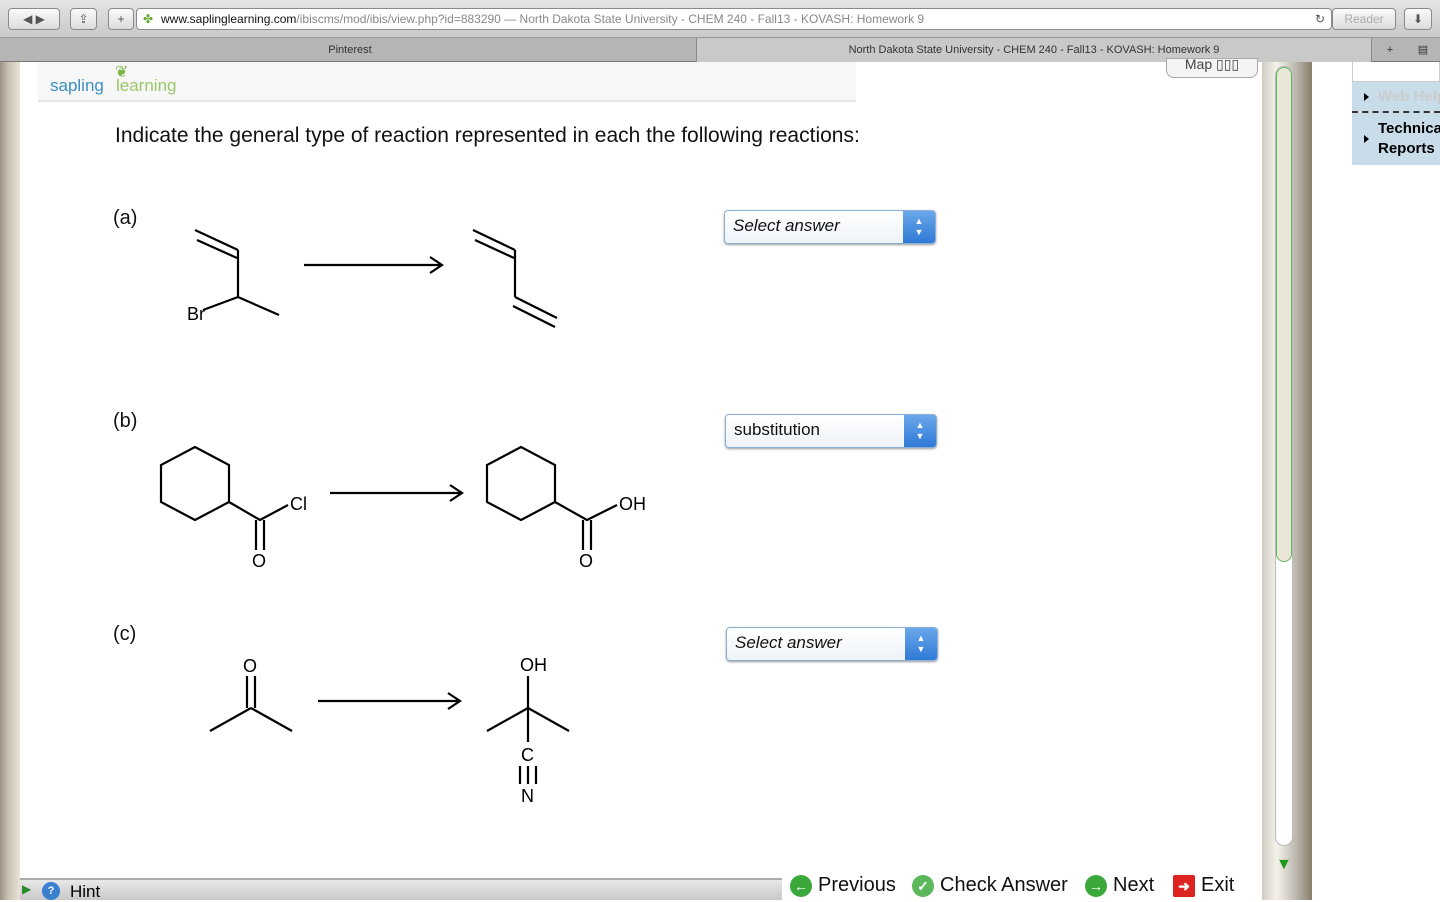 The height and width of the screenshot is (902, 1440). Describe the element at coordinates (527, 755) in the screenshot. I see `atom-label: C` at that location.